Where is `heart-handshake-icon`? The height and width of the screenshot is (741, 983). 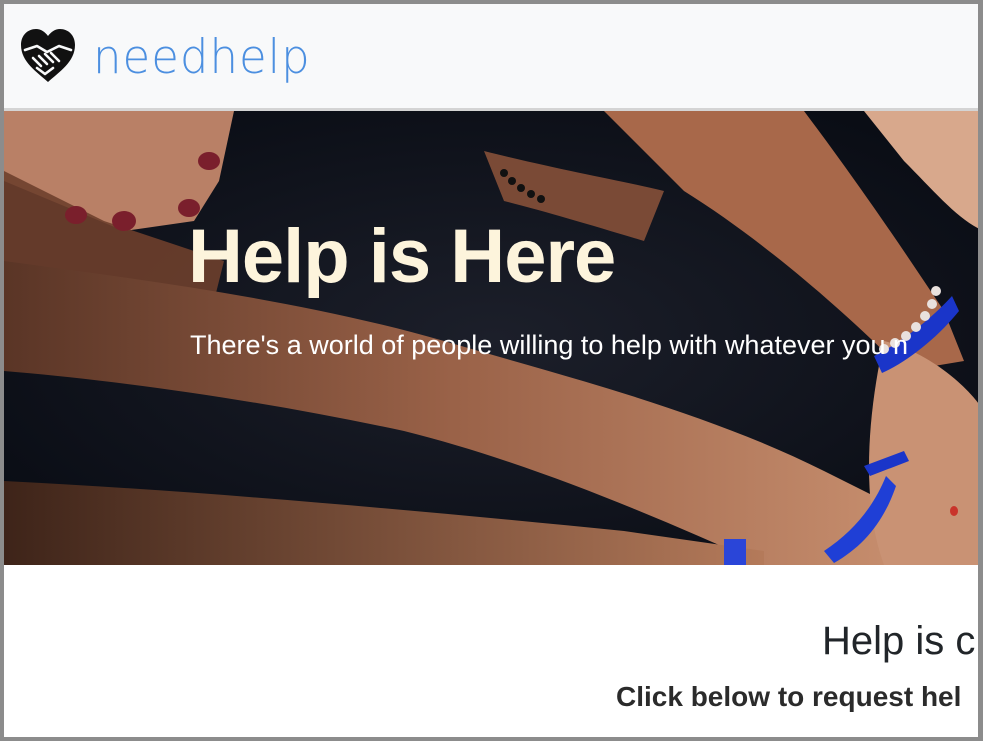 heart-handshake-icon is located at coordinates (48, 55).